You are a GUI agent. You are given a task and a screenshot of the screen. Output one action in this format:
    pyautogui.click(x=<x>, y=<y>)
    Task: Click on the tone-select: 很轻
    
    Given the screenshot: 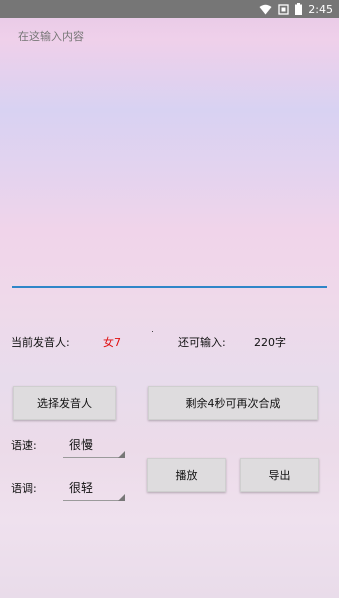 What is the action you would take?
    pyautogui.click(x=94, y=487)
    